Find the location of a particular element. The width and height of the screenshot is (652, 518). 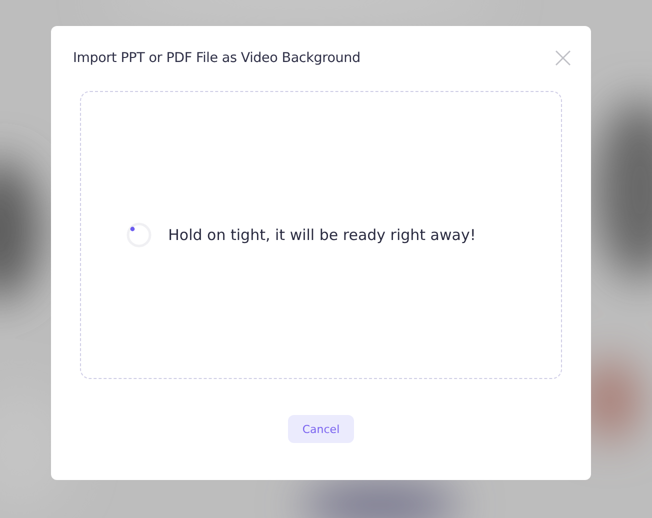

close-icon is located at coordinates (563, 58).